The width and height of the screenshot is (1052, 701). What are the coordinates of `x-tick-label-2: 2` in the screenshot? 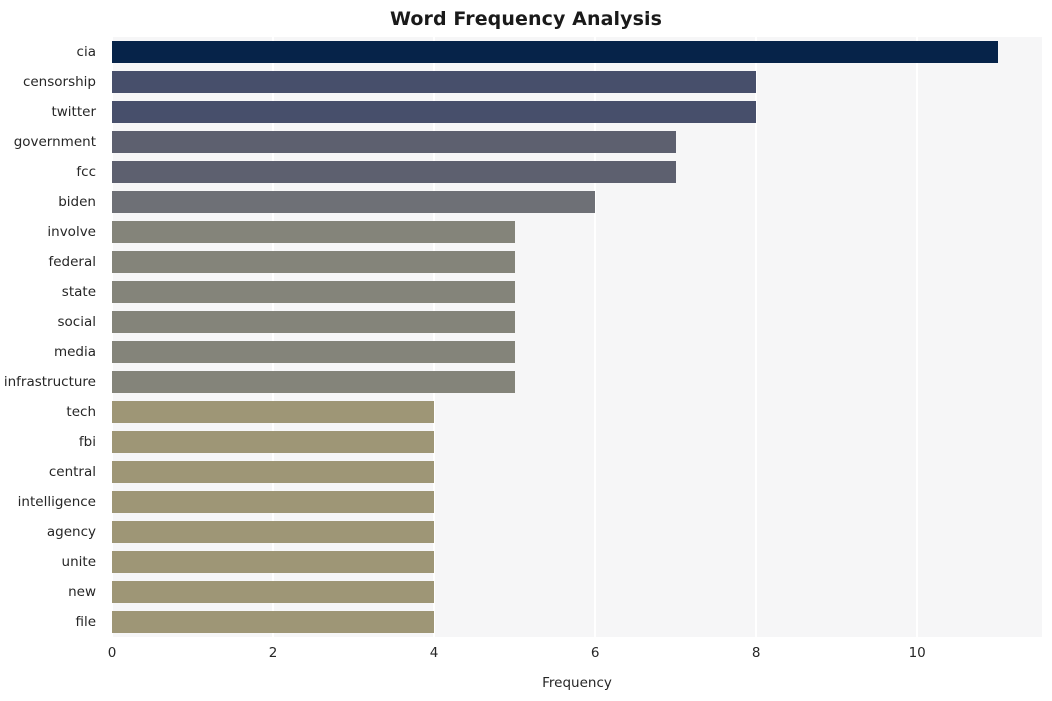 It's located at (273, 653).